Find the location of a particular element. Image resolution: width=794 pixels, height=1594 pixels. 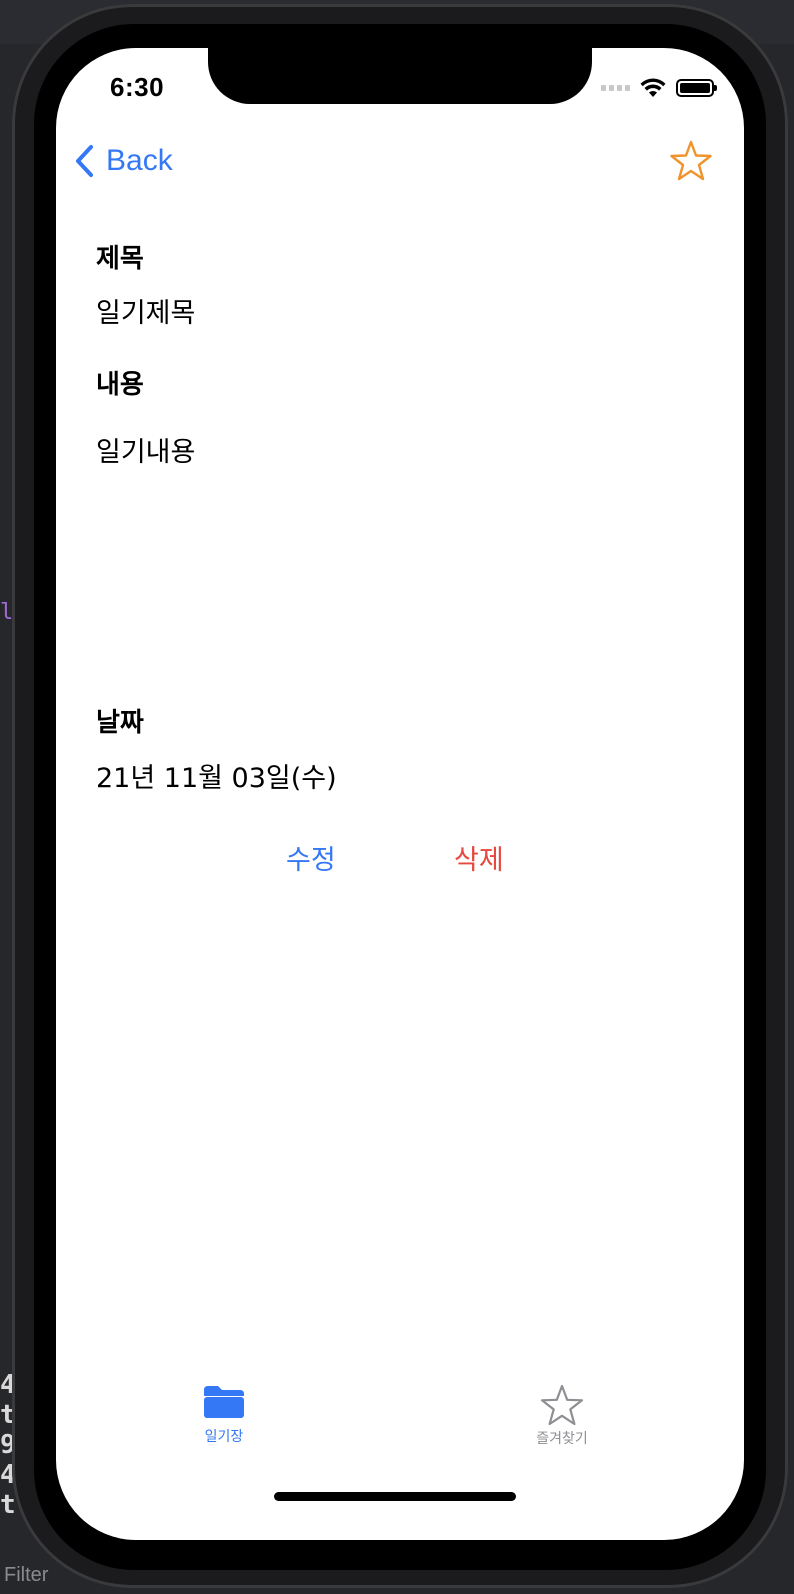

status-icons is located at coordinates (659, 88).